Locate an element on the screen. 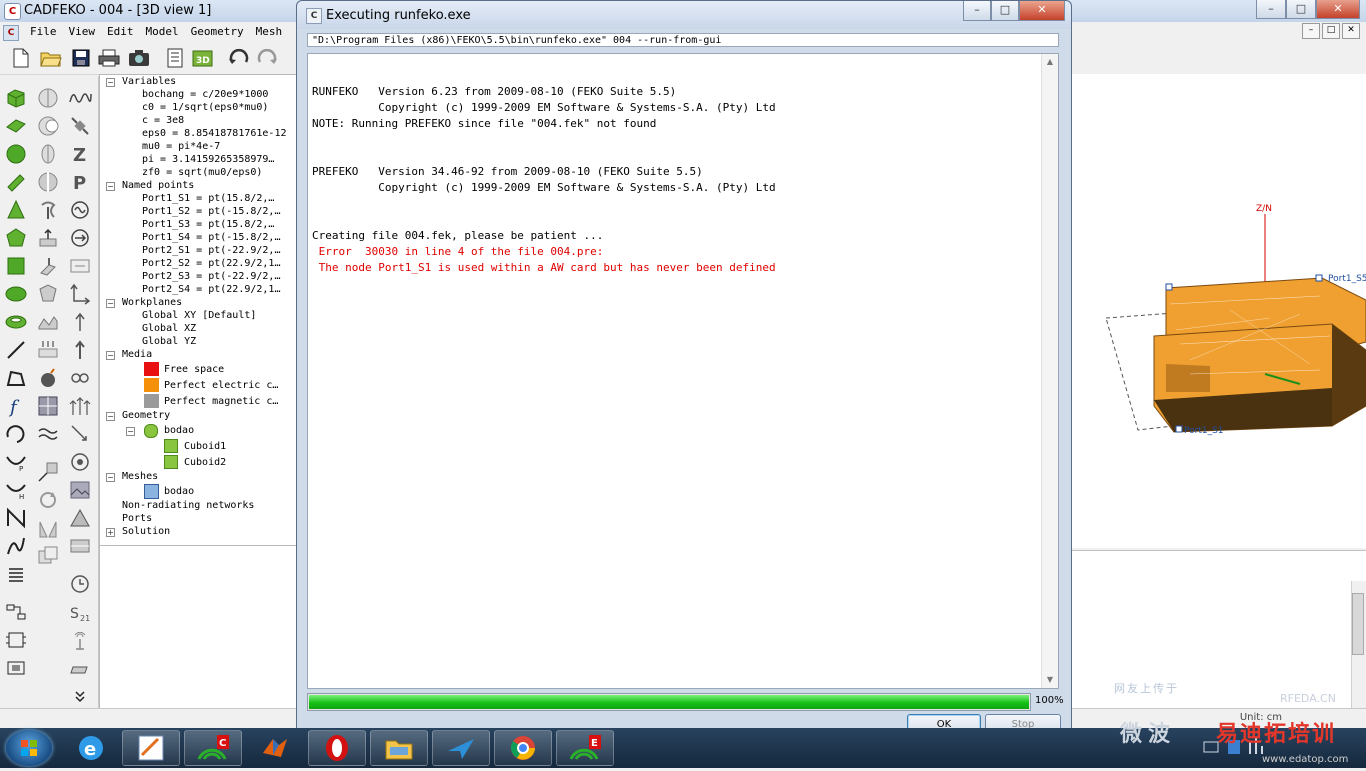 The width and height of the screenshot is (1366, 771). message-scroll-thumb is located at coordinates (1358, 624).